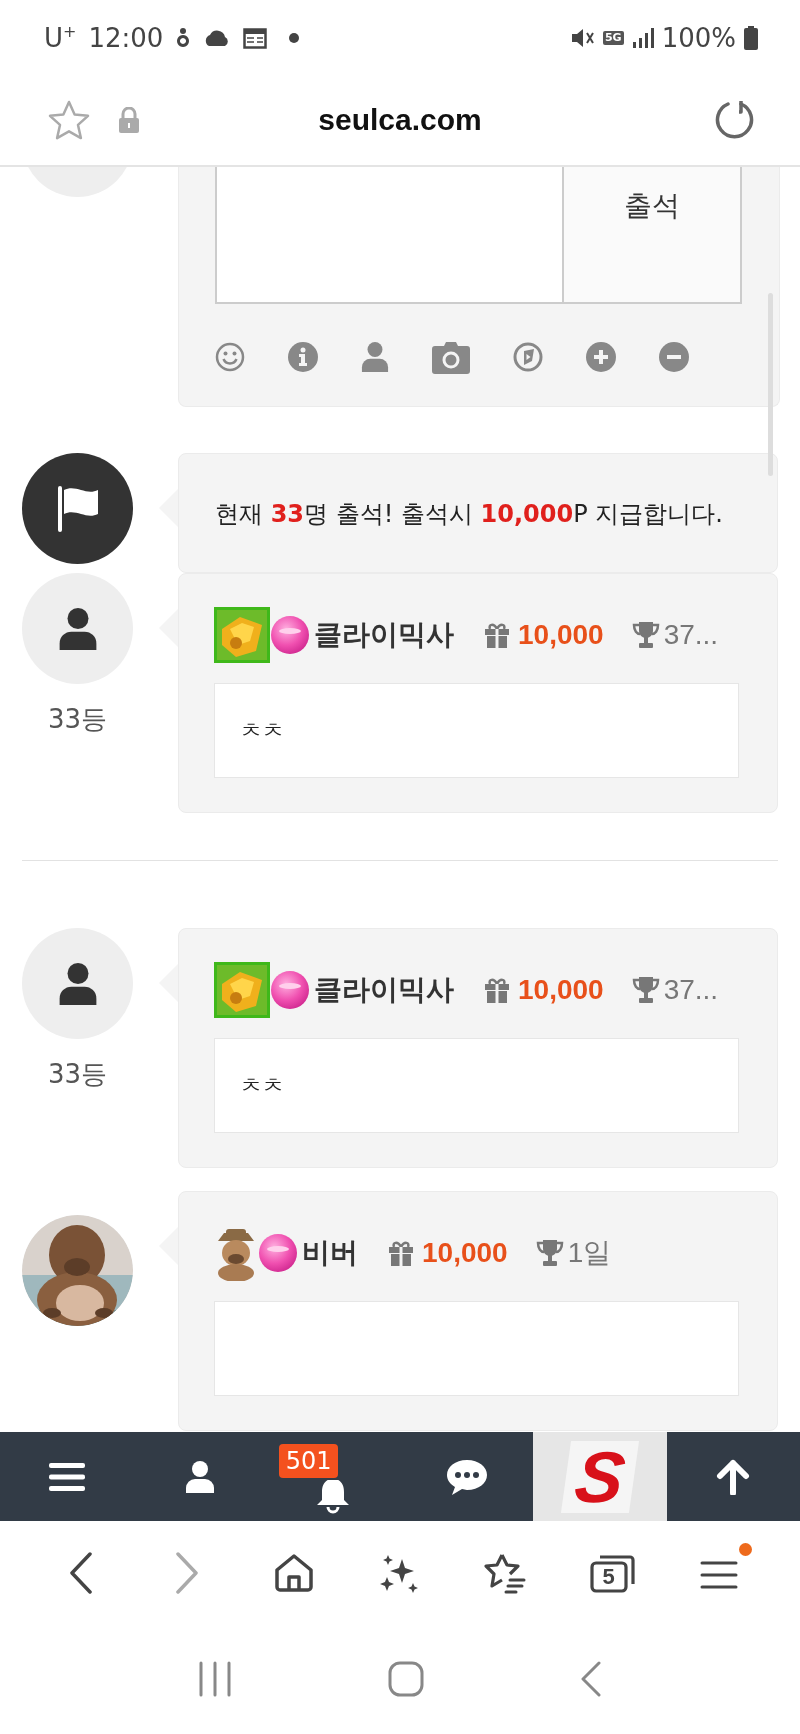 The image size is (800, 1734). What do you see at coordinates (469, 514) in the screenshot?
I see `notice-text: 현재 33명 출석! 출석시 10,000P 지급합니다.` at bounding box center [469, 514].